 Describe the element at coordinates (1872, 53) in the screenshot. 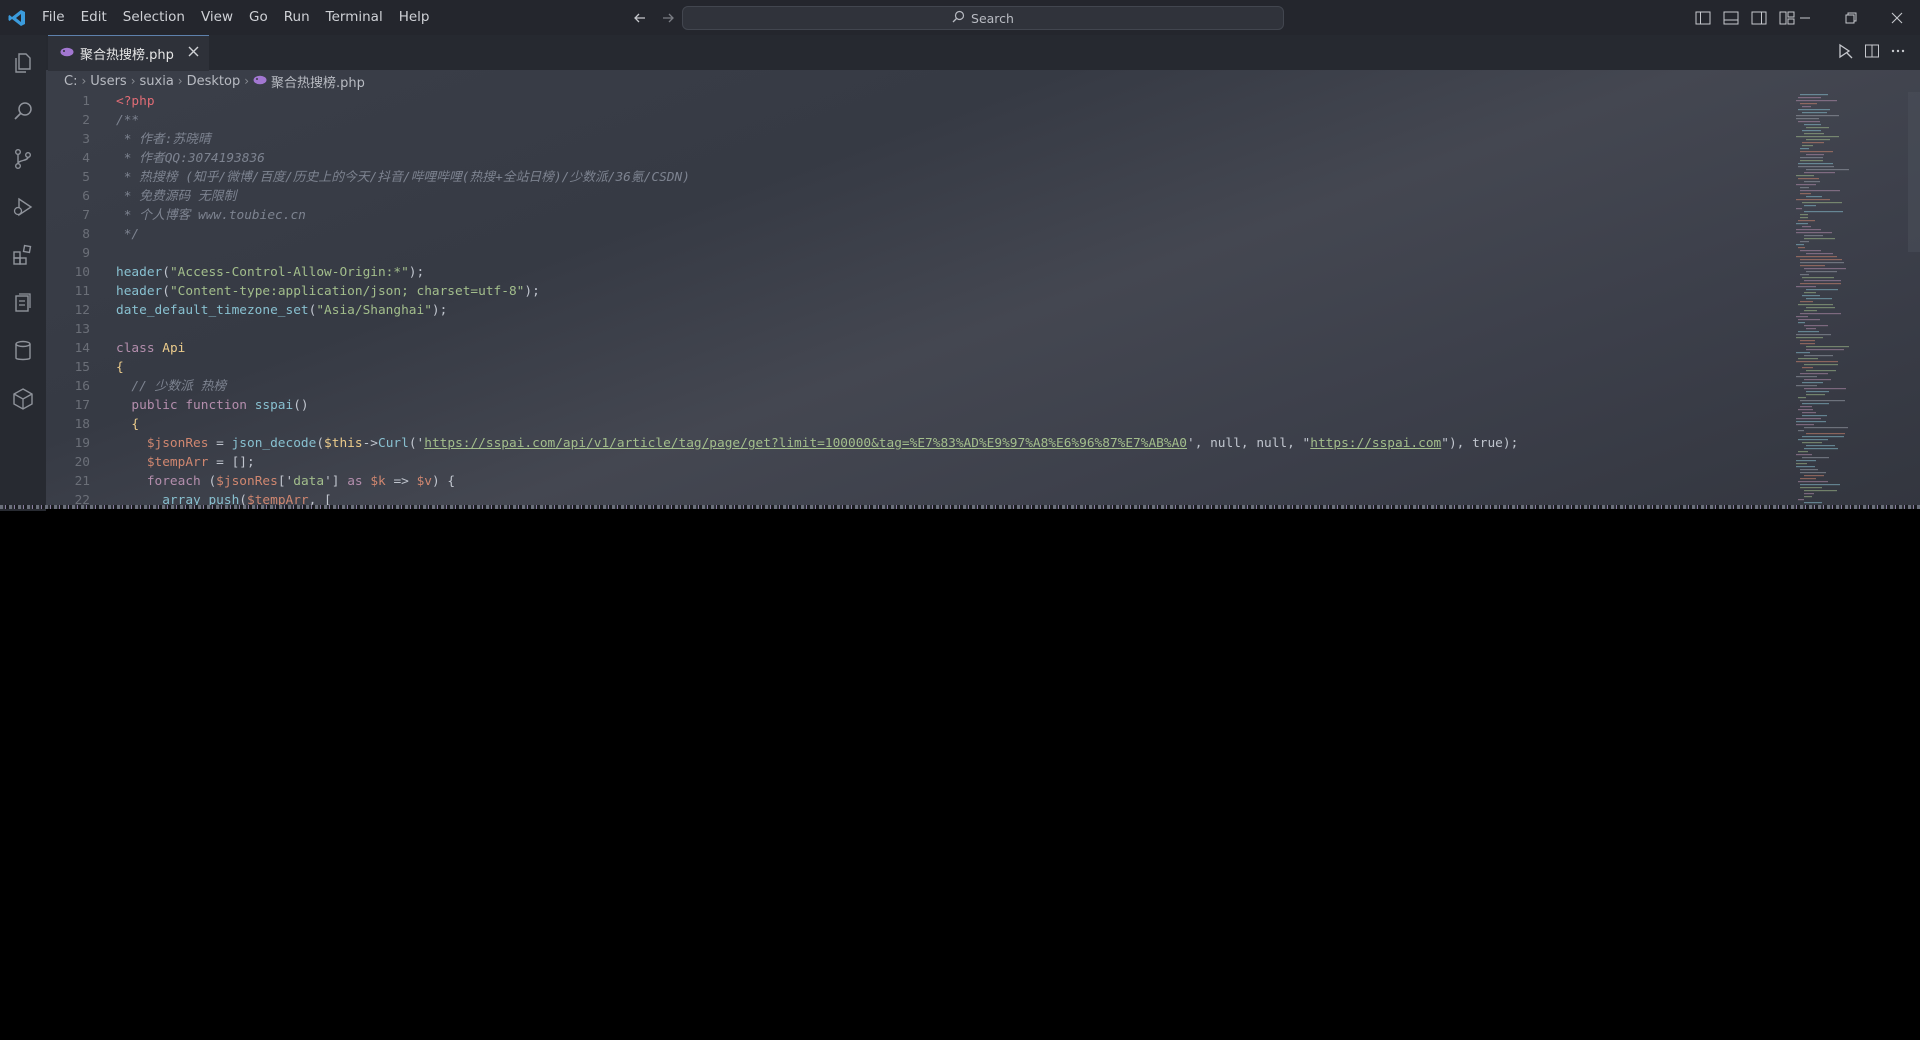

I see `split-editor-icon` at that location.